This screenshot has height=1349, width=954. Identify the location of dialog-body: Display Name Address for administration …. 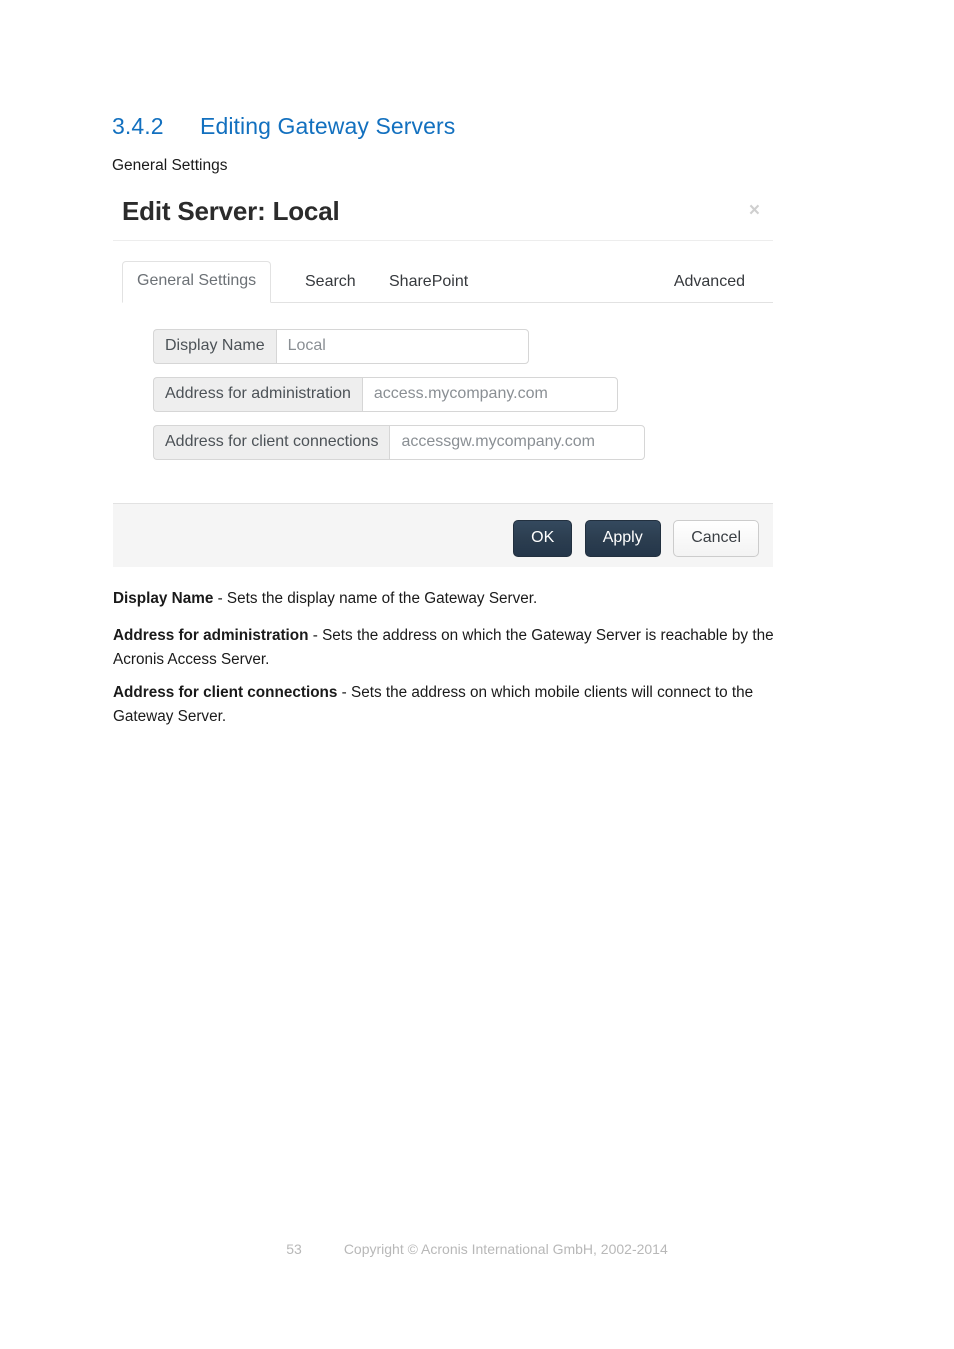
(443, 403).